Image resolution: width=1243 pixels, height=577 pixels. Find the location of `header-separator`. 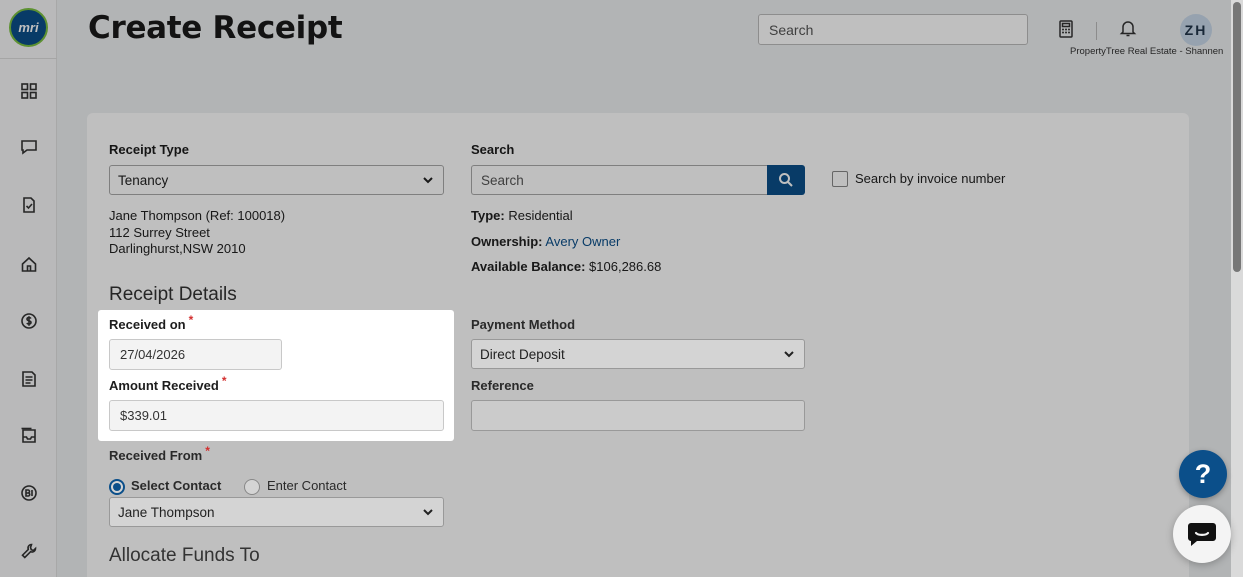

header-separator is located at coordinates (1096, 31).